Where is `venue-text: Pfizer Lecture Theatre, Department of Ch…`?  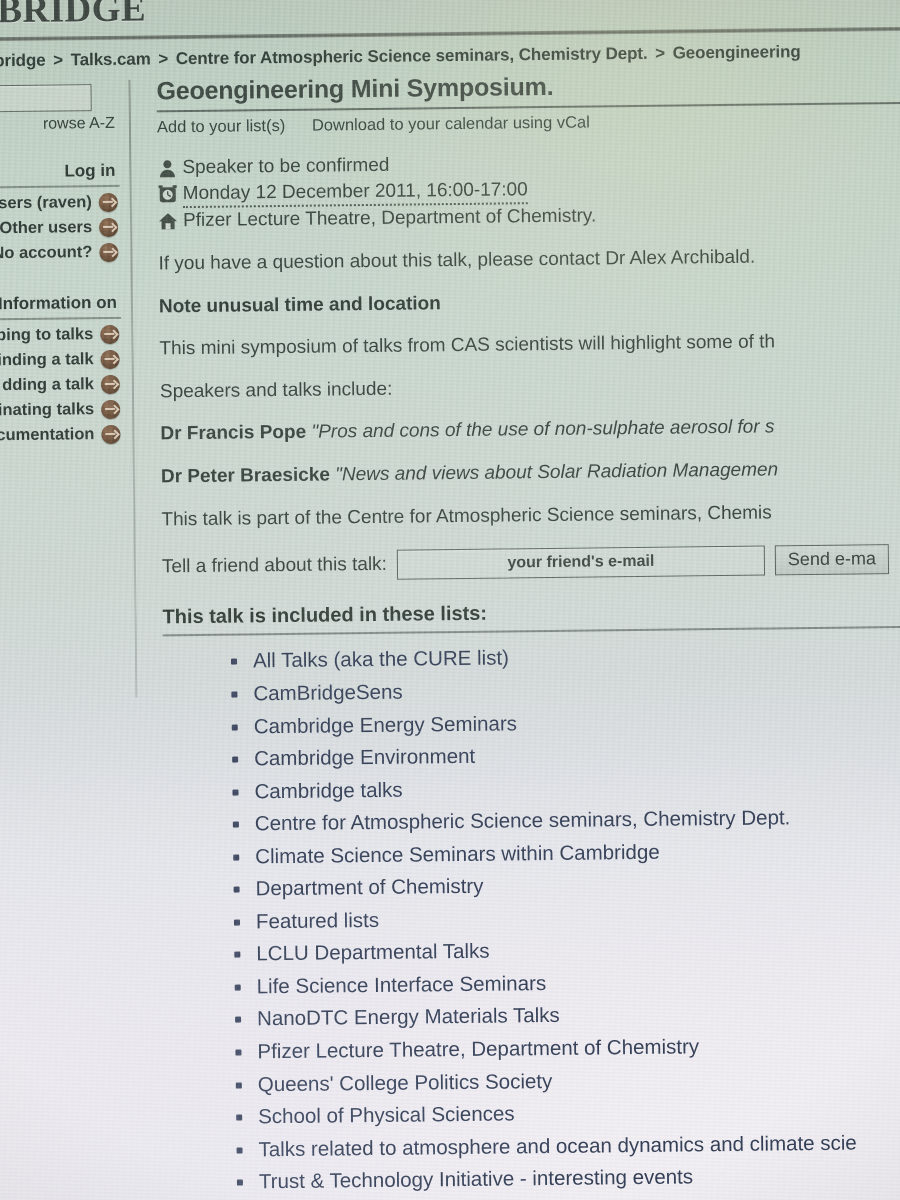 venue-text: Pfizer Lecture Theatre, Department of Ch… is located at coordinates (389, 218).